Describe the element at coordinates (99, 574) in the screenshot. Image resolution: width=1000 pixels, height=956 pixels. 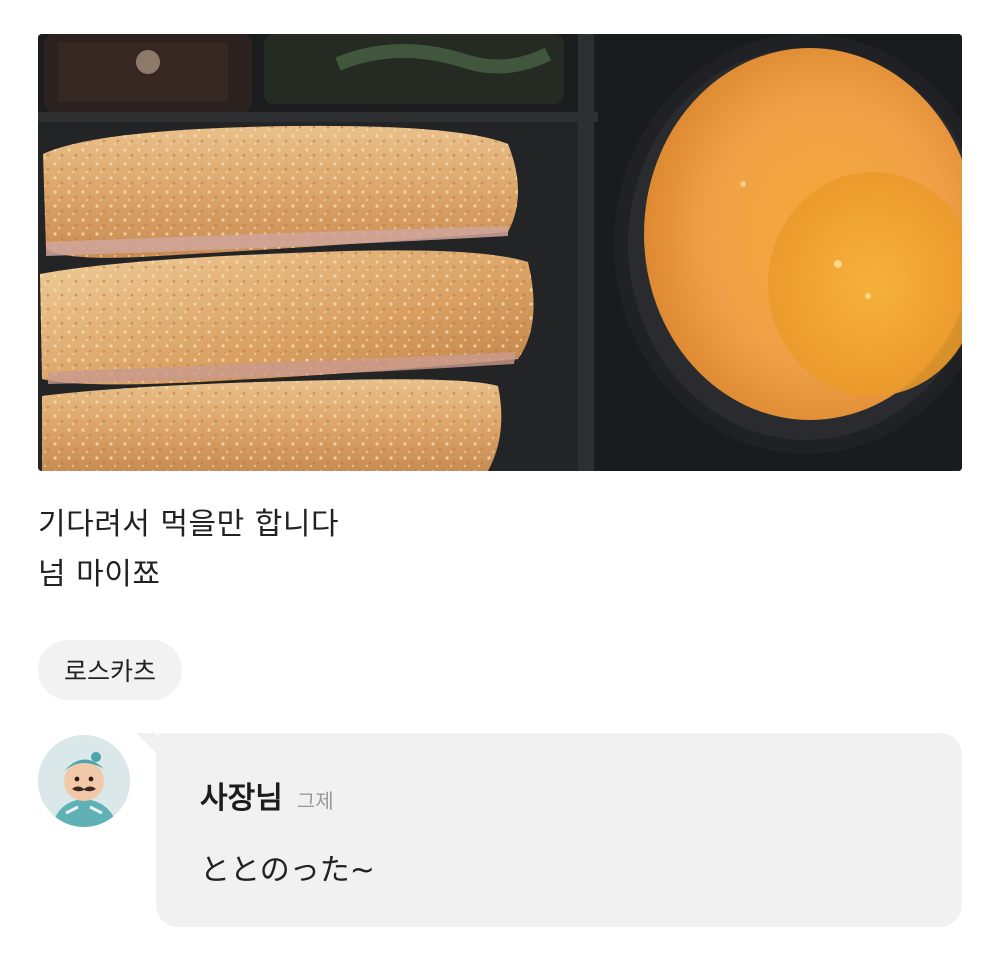
I see `review-text-line-2: 넘 마이쬬` at that location.